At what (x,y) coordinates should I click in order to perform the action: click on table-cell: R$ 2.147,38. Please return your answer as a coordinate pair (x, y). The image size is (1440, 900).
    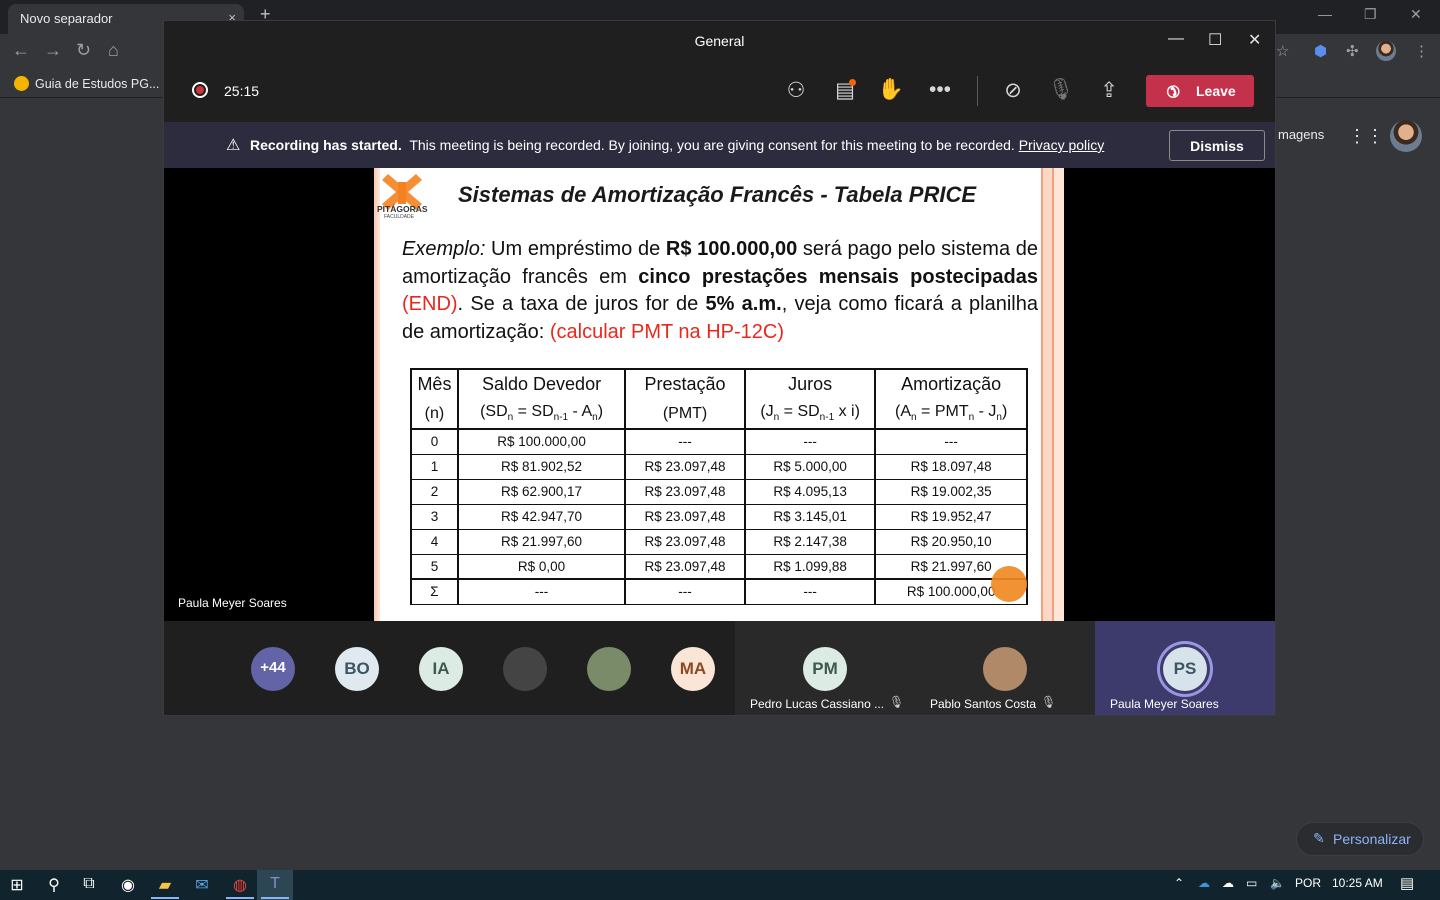
    Looking at the image, I should click on (810, 541).